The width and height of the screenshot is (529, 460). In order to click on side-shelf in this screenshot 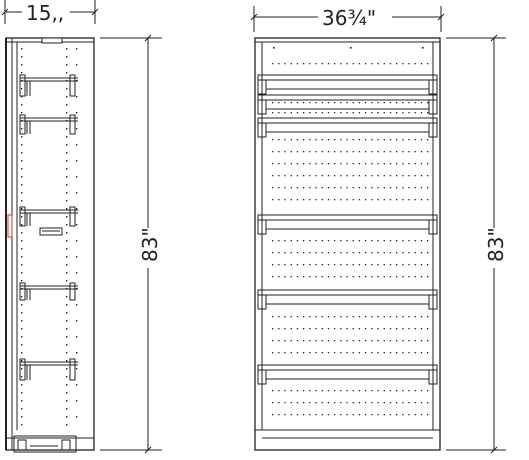, I will do `click(48, 85)`.